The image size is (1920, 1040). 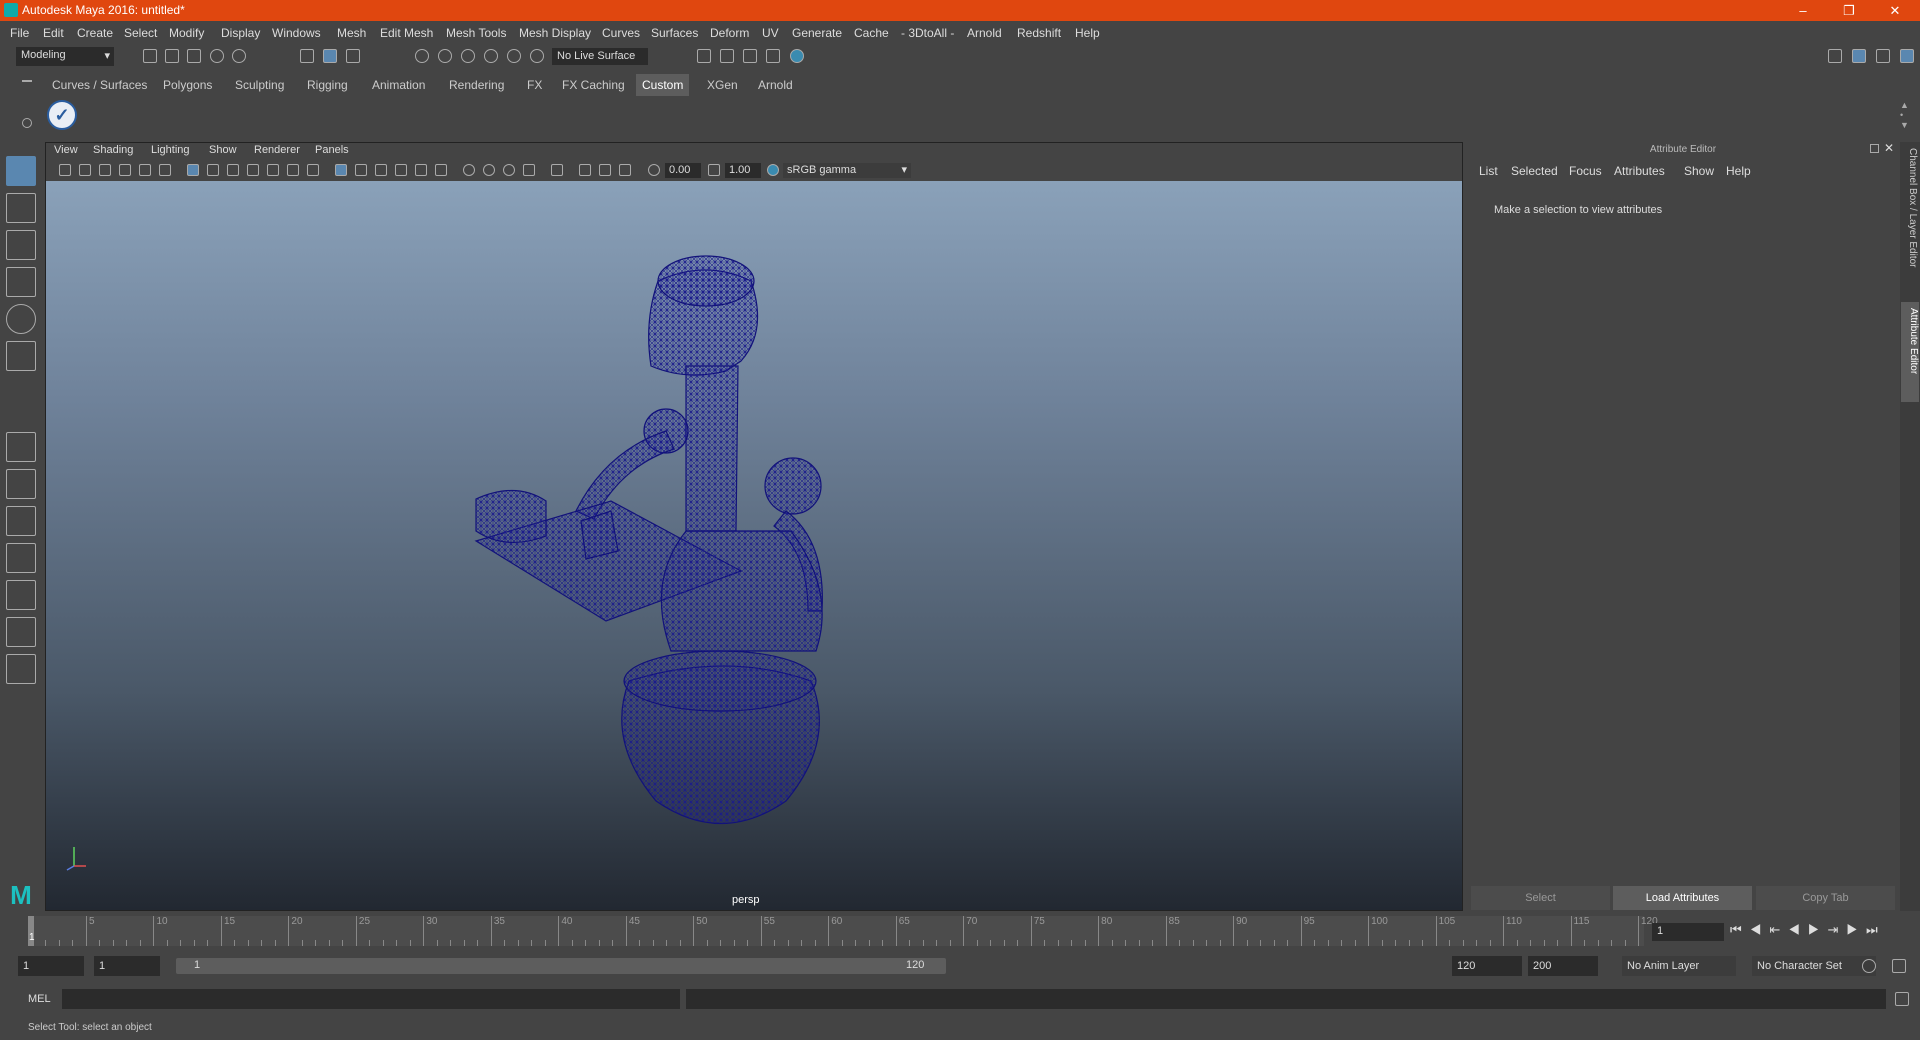 I want to click on menu-arnold: Arnold, so click(x=984, y=33).